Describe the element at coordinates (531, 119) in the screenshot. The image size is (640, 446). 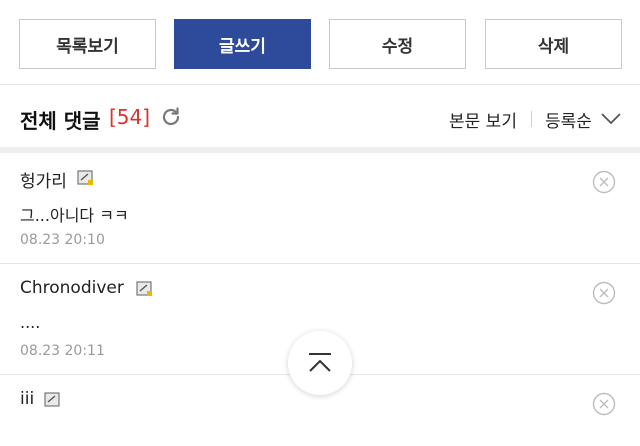
I see `header-separator` at that location.